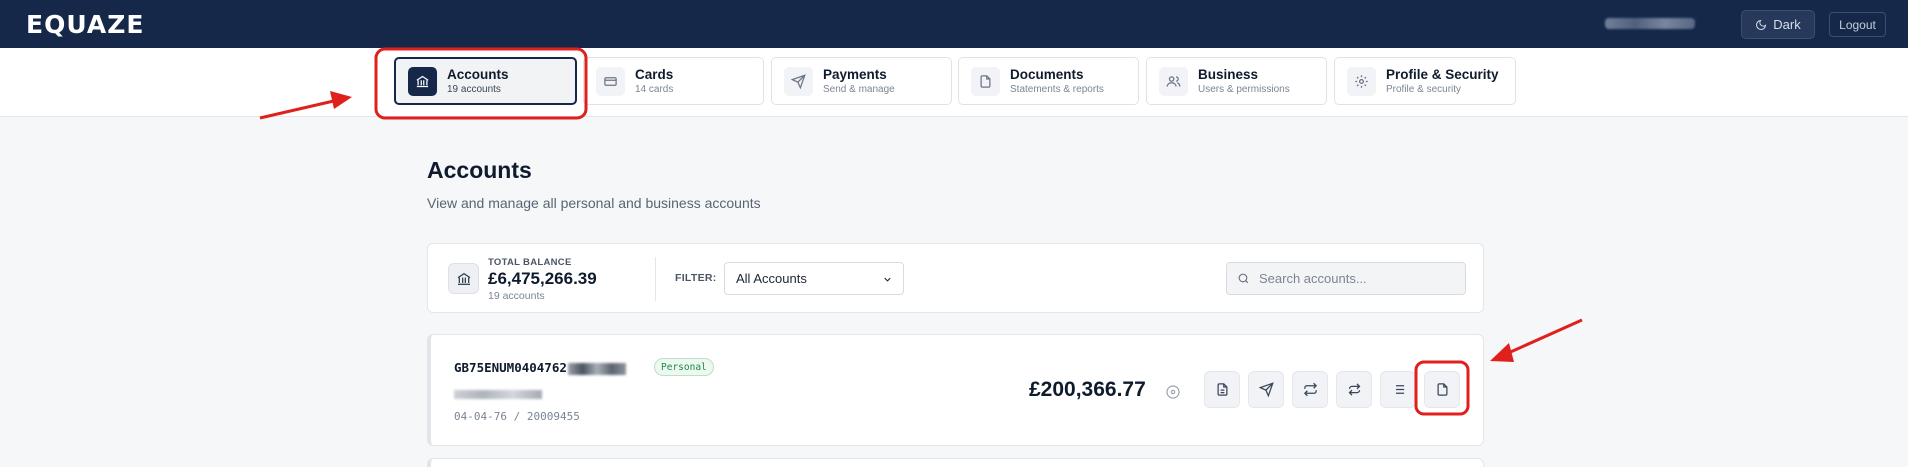 The image size is (1917, 467). I want to click on tab-profile-security-title: Profile & Security, so click(1442, 74).